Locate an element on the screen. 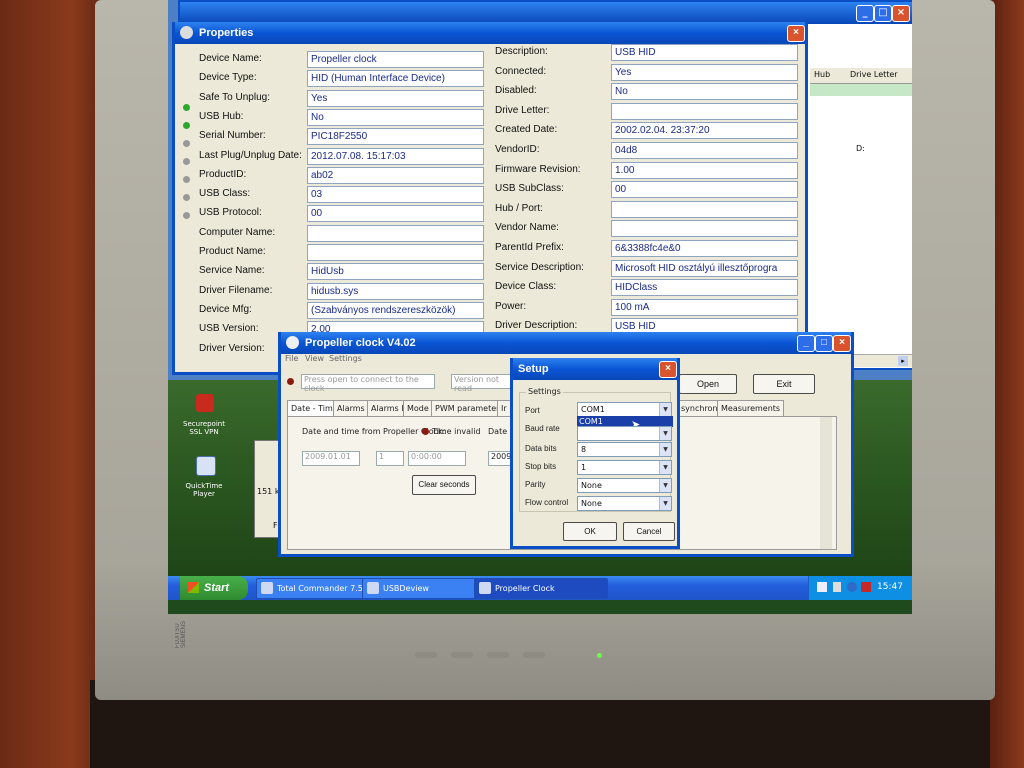 This screenshot has height=768, width=1024. help-icon is located at coordinates (822, 587).